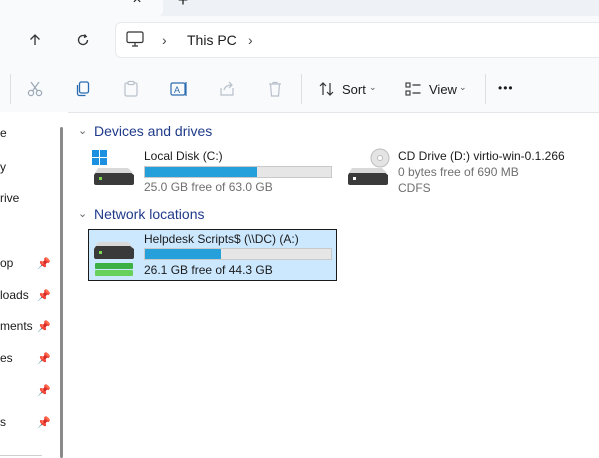  I want to click on nav-pane-scrollbar, so click(61, 292).